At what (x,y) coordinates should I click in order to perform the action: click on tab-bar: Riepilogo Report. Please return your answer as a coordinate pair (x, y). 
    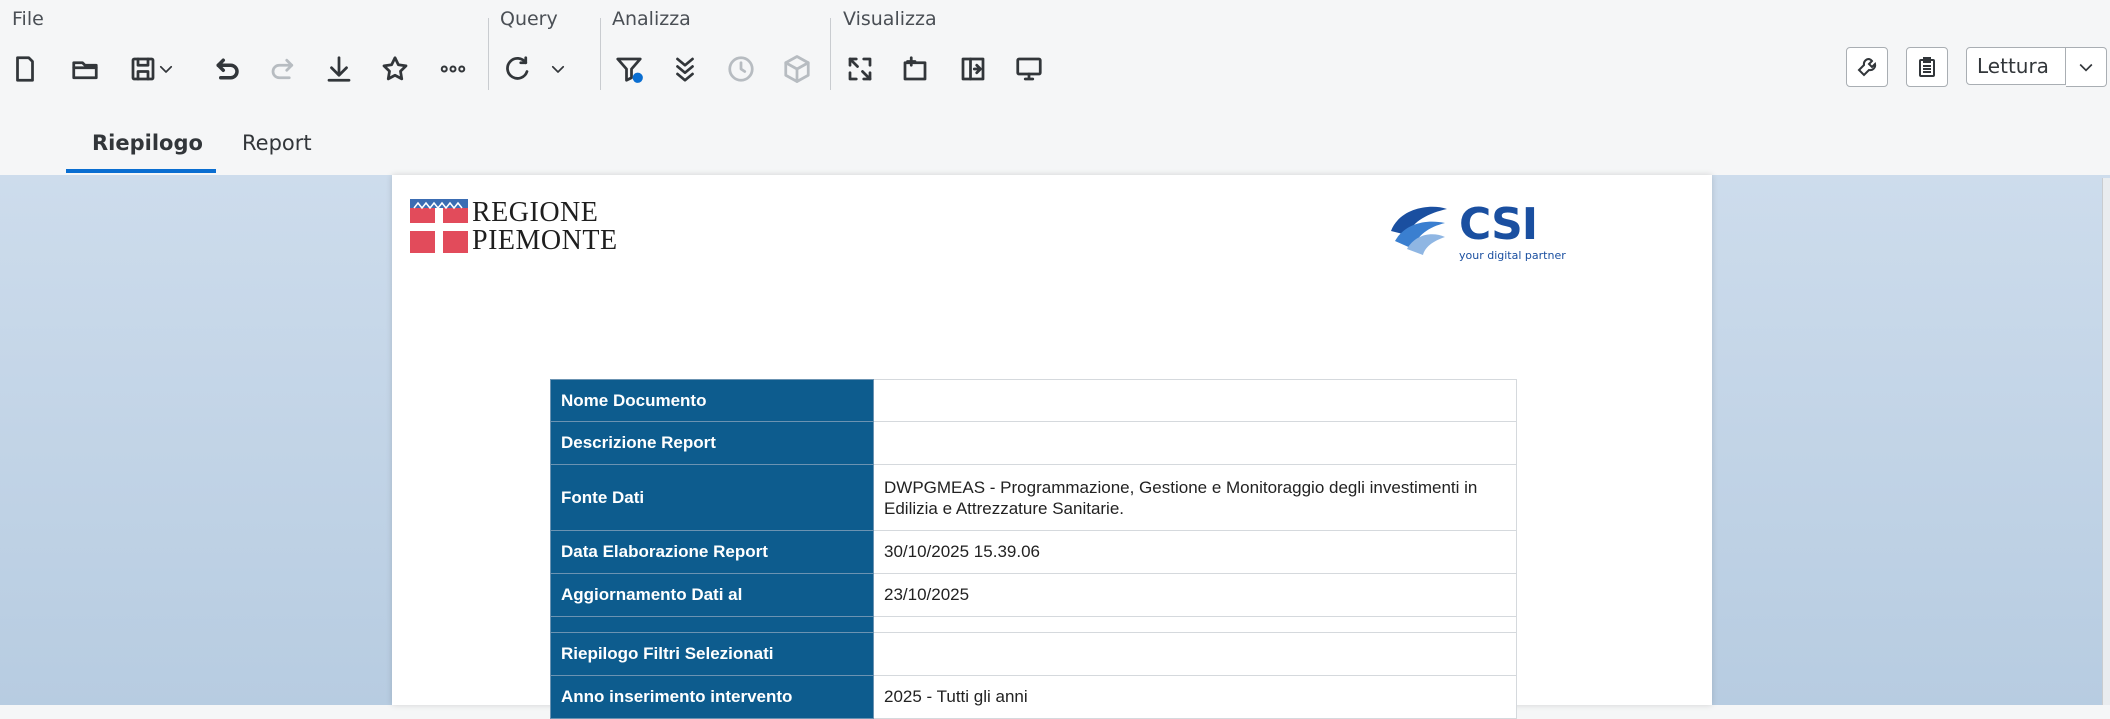
    Looking at the image, I should click on (1055, 142).